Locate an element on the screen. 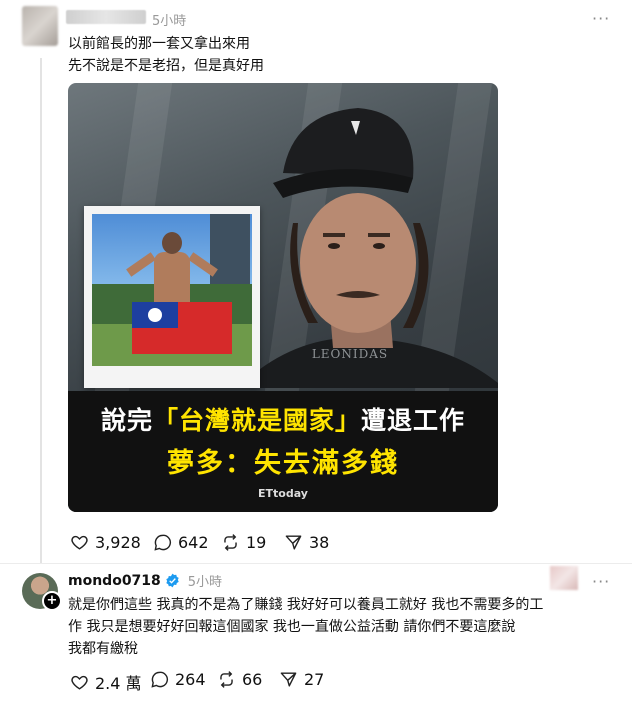 The width and height of the screenshot is (632, 701). headline-text: 說完 is located at coordinates (126, 420).